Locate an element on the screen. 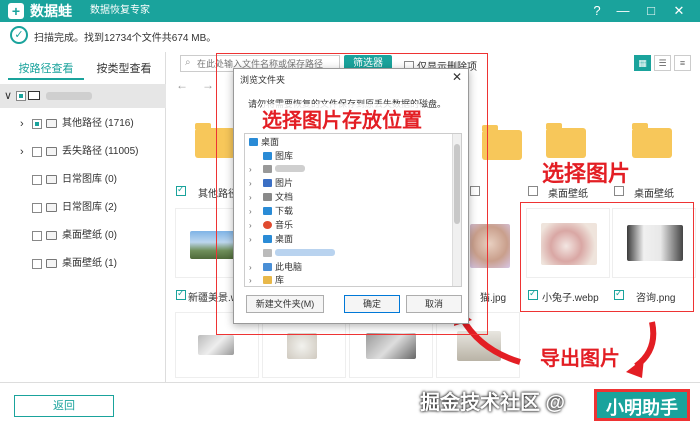 The width and height of the screenshot is (700, 426). keys-thumbnail is located at coordinates (216, 345).